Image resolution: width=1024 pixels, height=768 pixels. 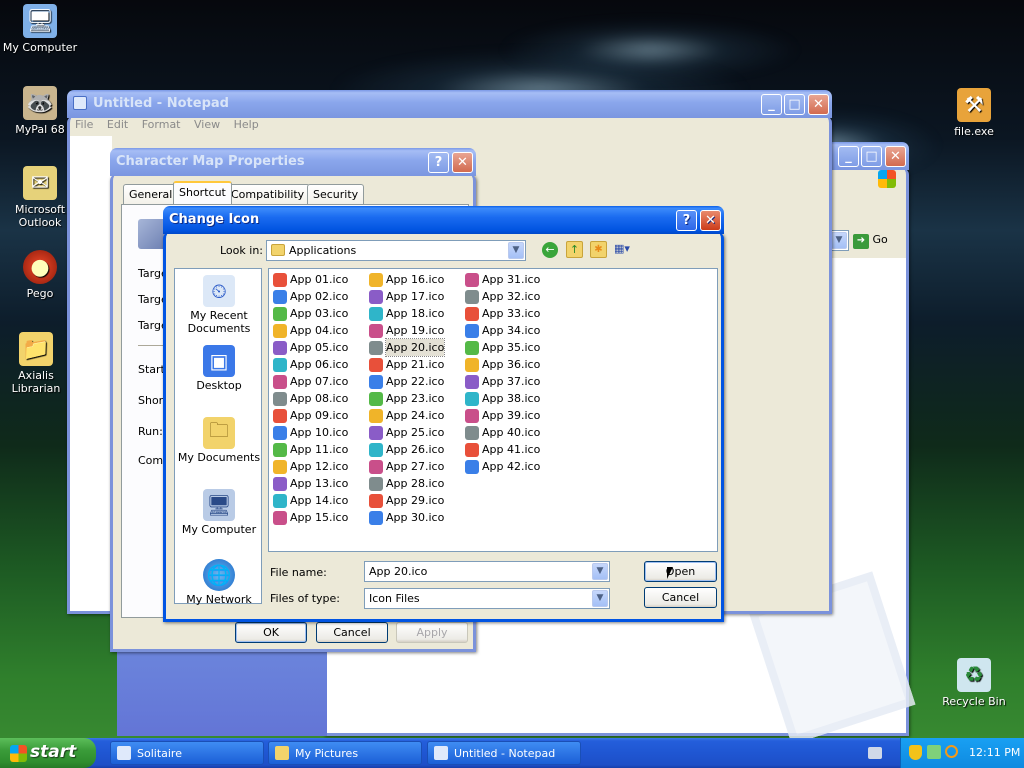 What do you see at coordinates (405, 398) in the screenshot?
I see `file-item: App 23.ico` at bounding box center [405, 398].